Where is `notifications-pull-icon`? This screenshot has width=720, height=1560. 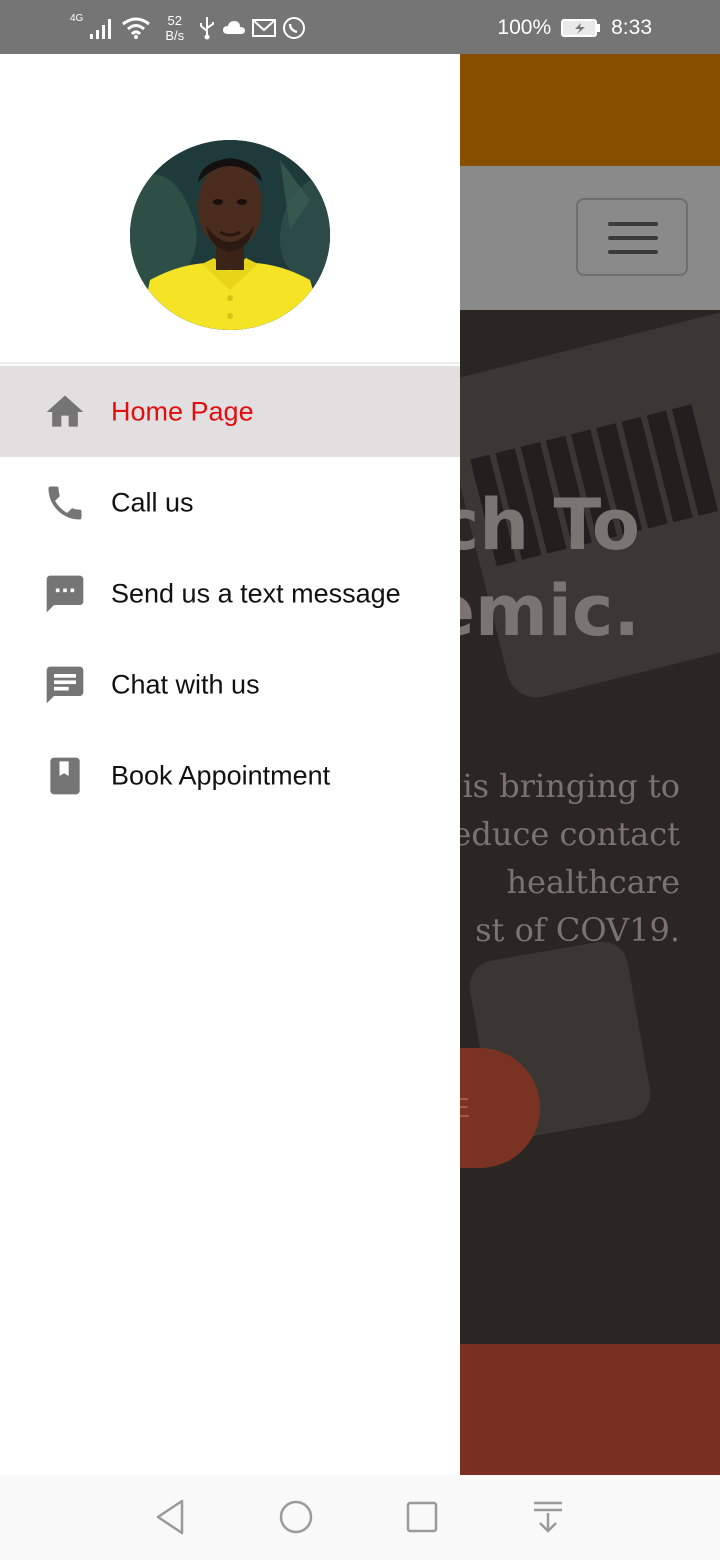 notifications-pull-icon is located at coordinates (548, 1517).